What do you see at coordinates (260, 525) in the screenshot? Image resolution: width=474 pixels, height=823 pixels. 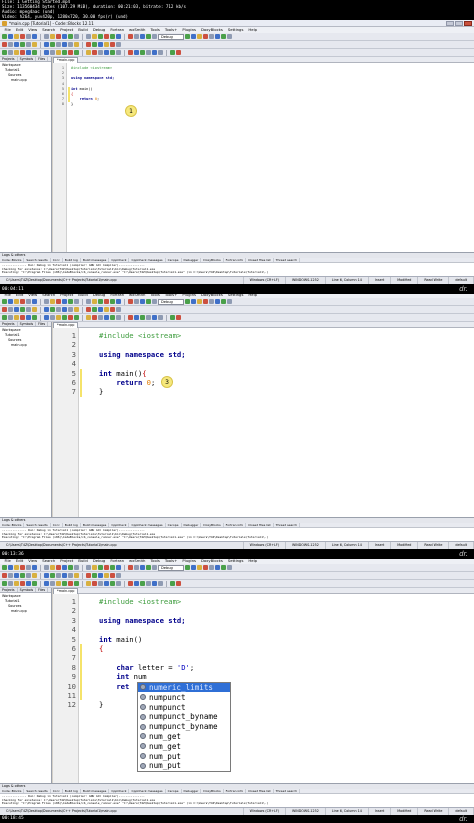 I see `log-tab: Closed files list` at bounding box center [260, 525].